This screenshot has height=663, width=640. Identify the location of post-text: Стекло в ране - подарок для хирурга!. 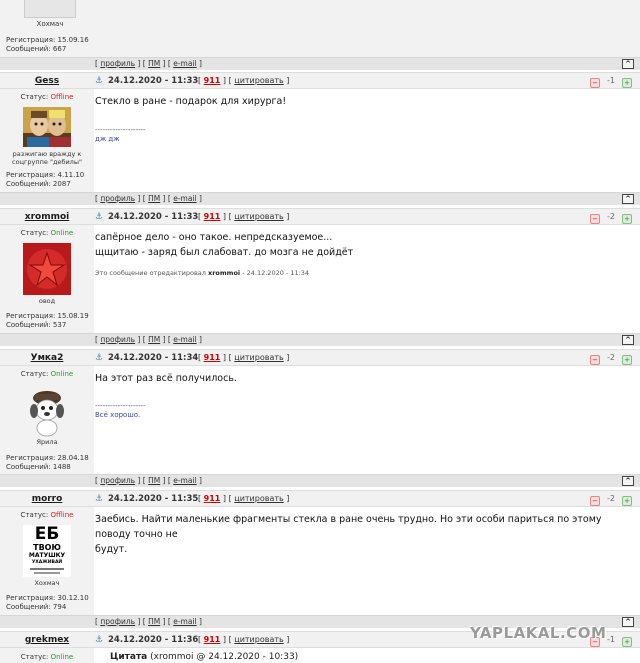
(191, 101).